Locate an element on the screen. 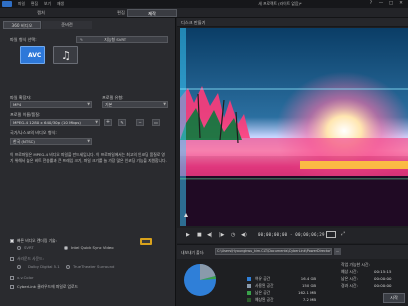  legend-name-estimated: 예상된 공간 is located at coordinates (264, 299).